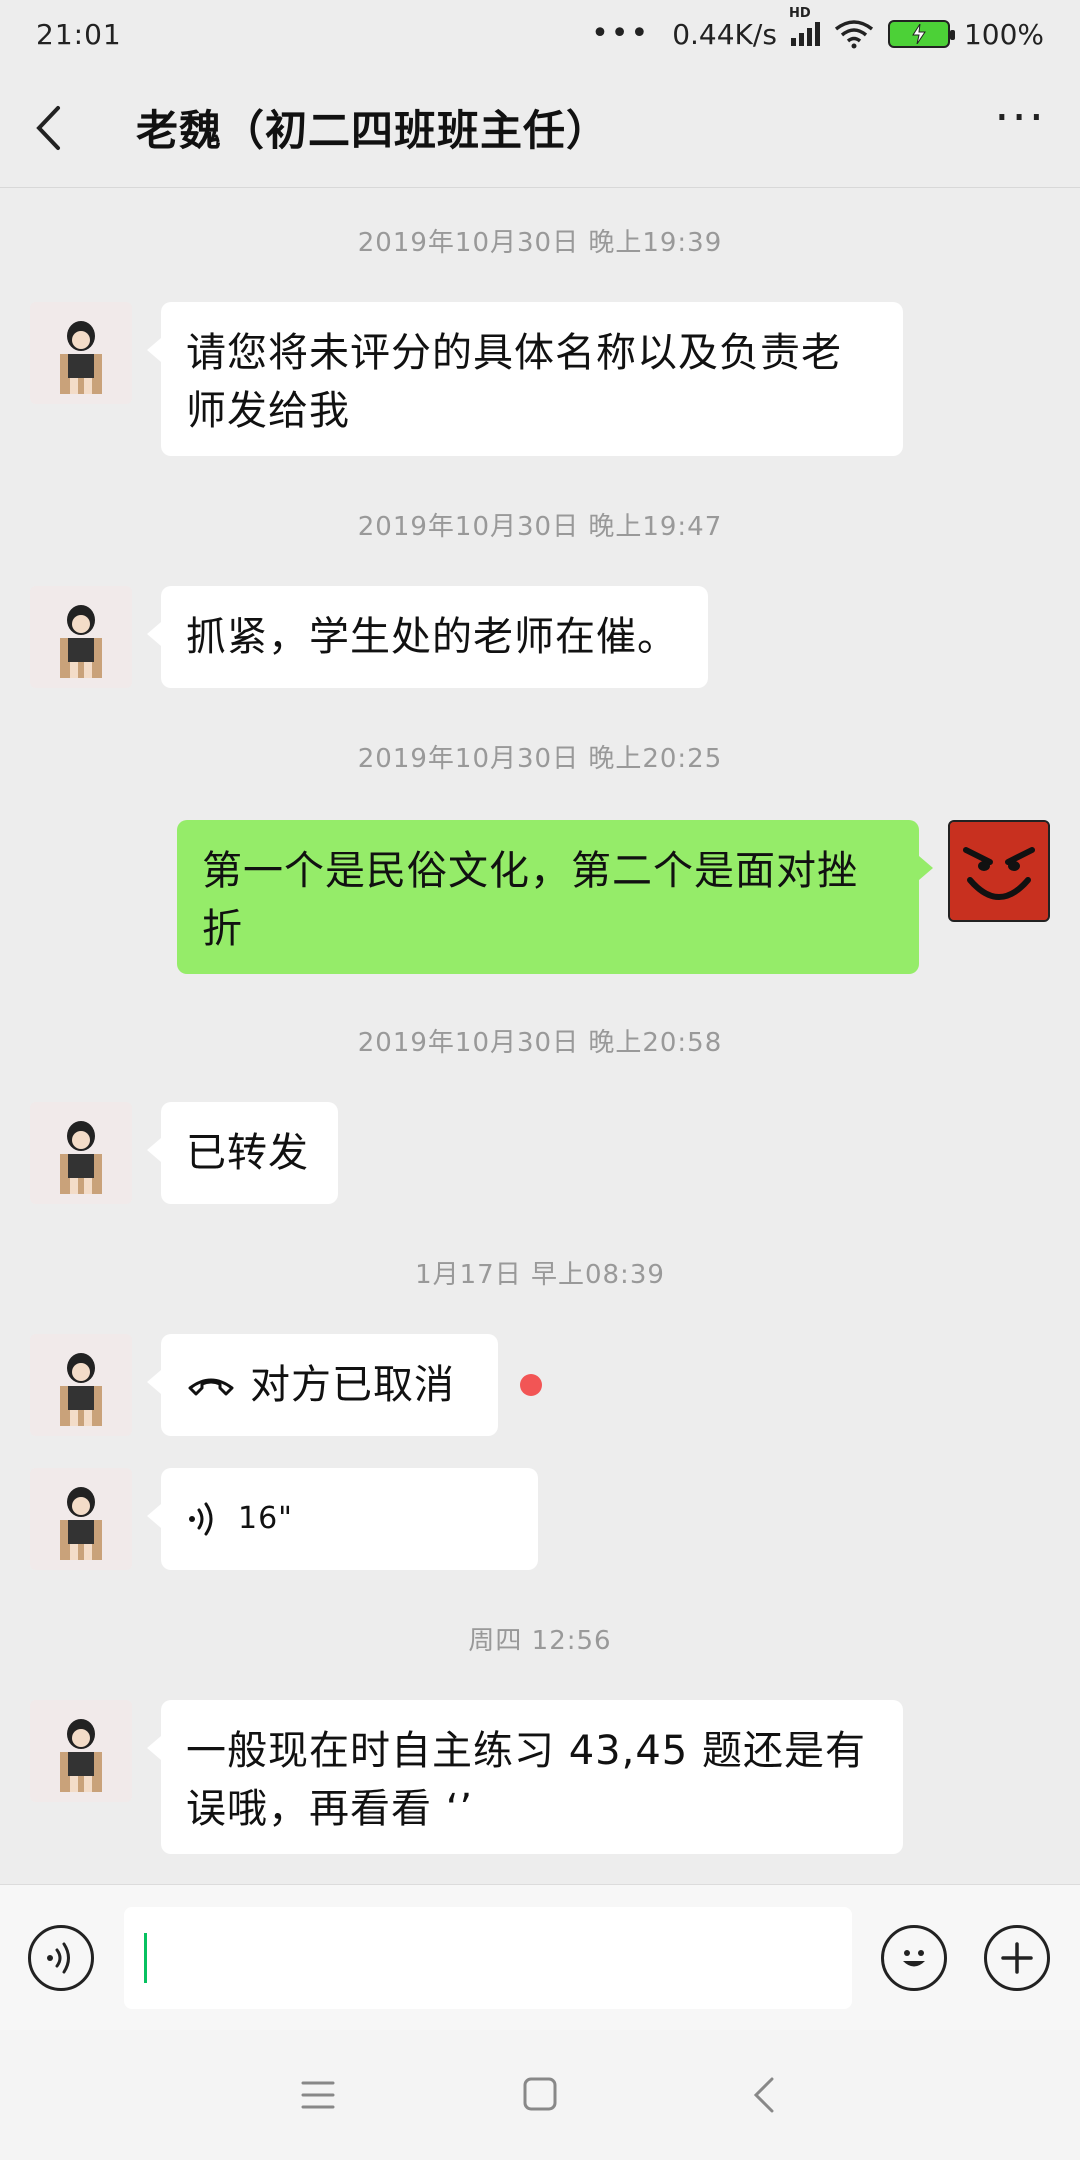 The width and height of the screenshot is (1080, 2160). What do you see at coordinates (318, 2095) in the screenshot?
I see `menu-icon` at bounding box center [318, 2095].